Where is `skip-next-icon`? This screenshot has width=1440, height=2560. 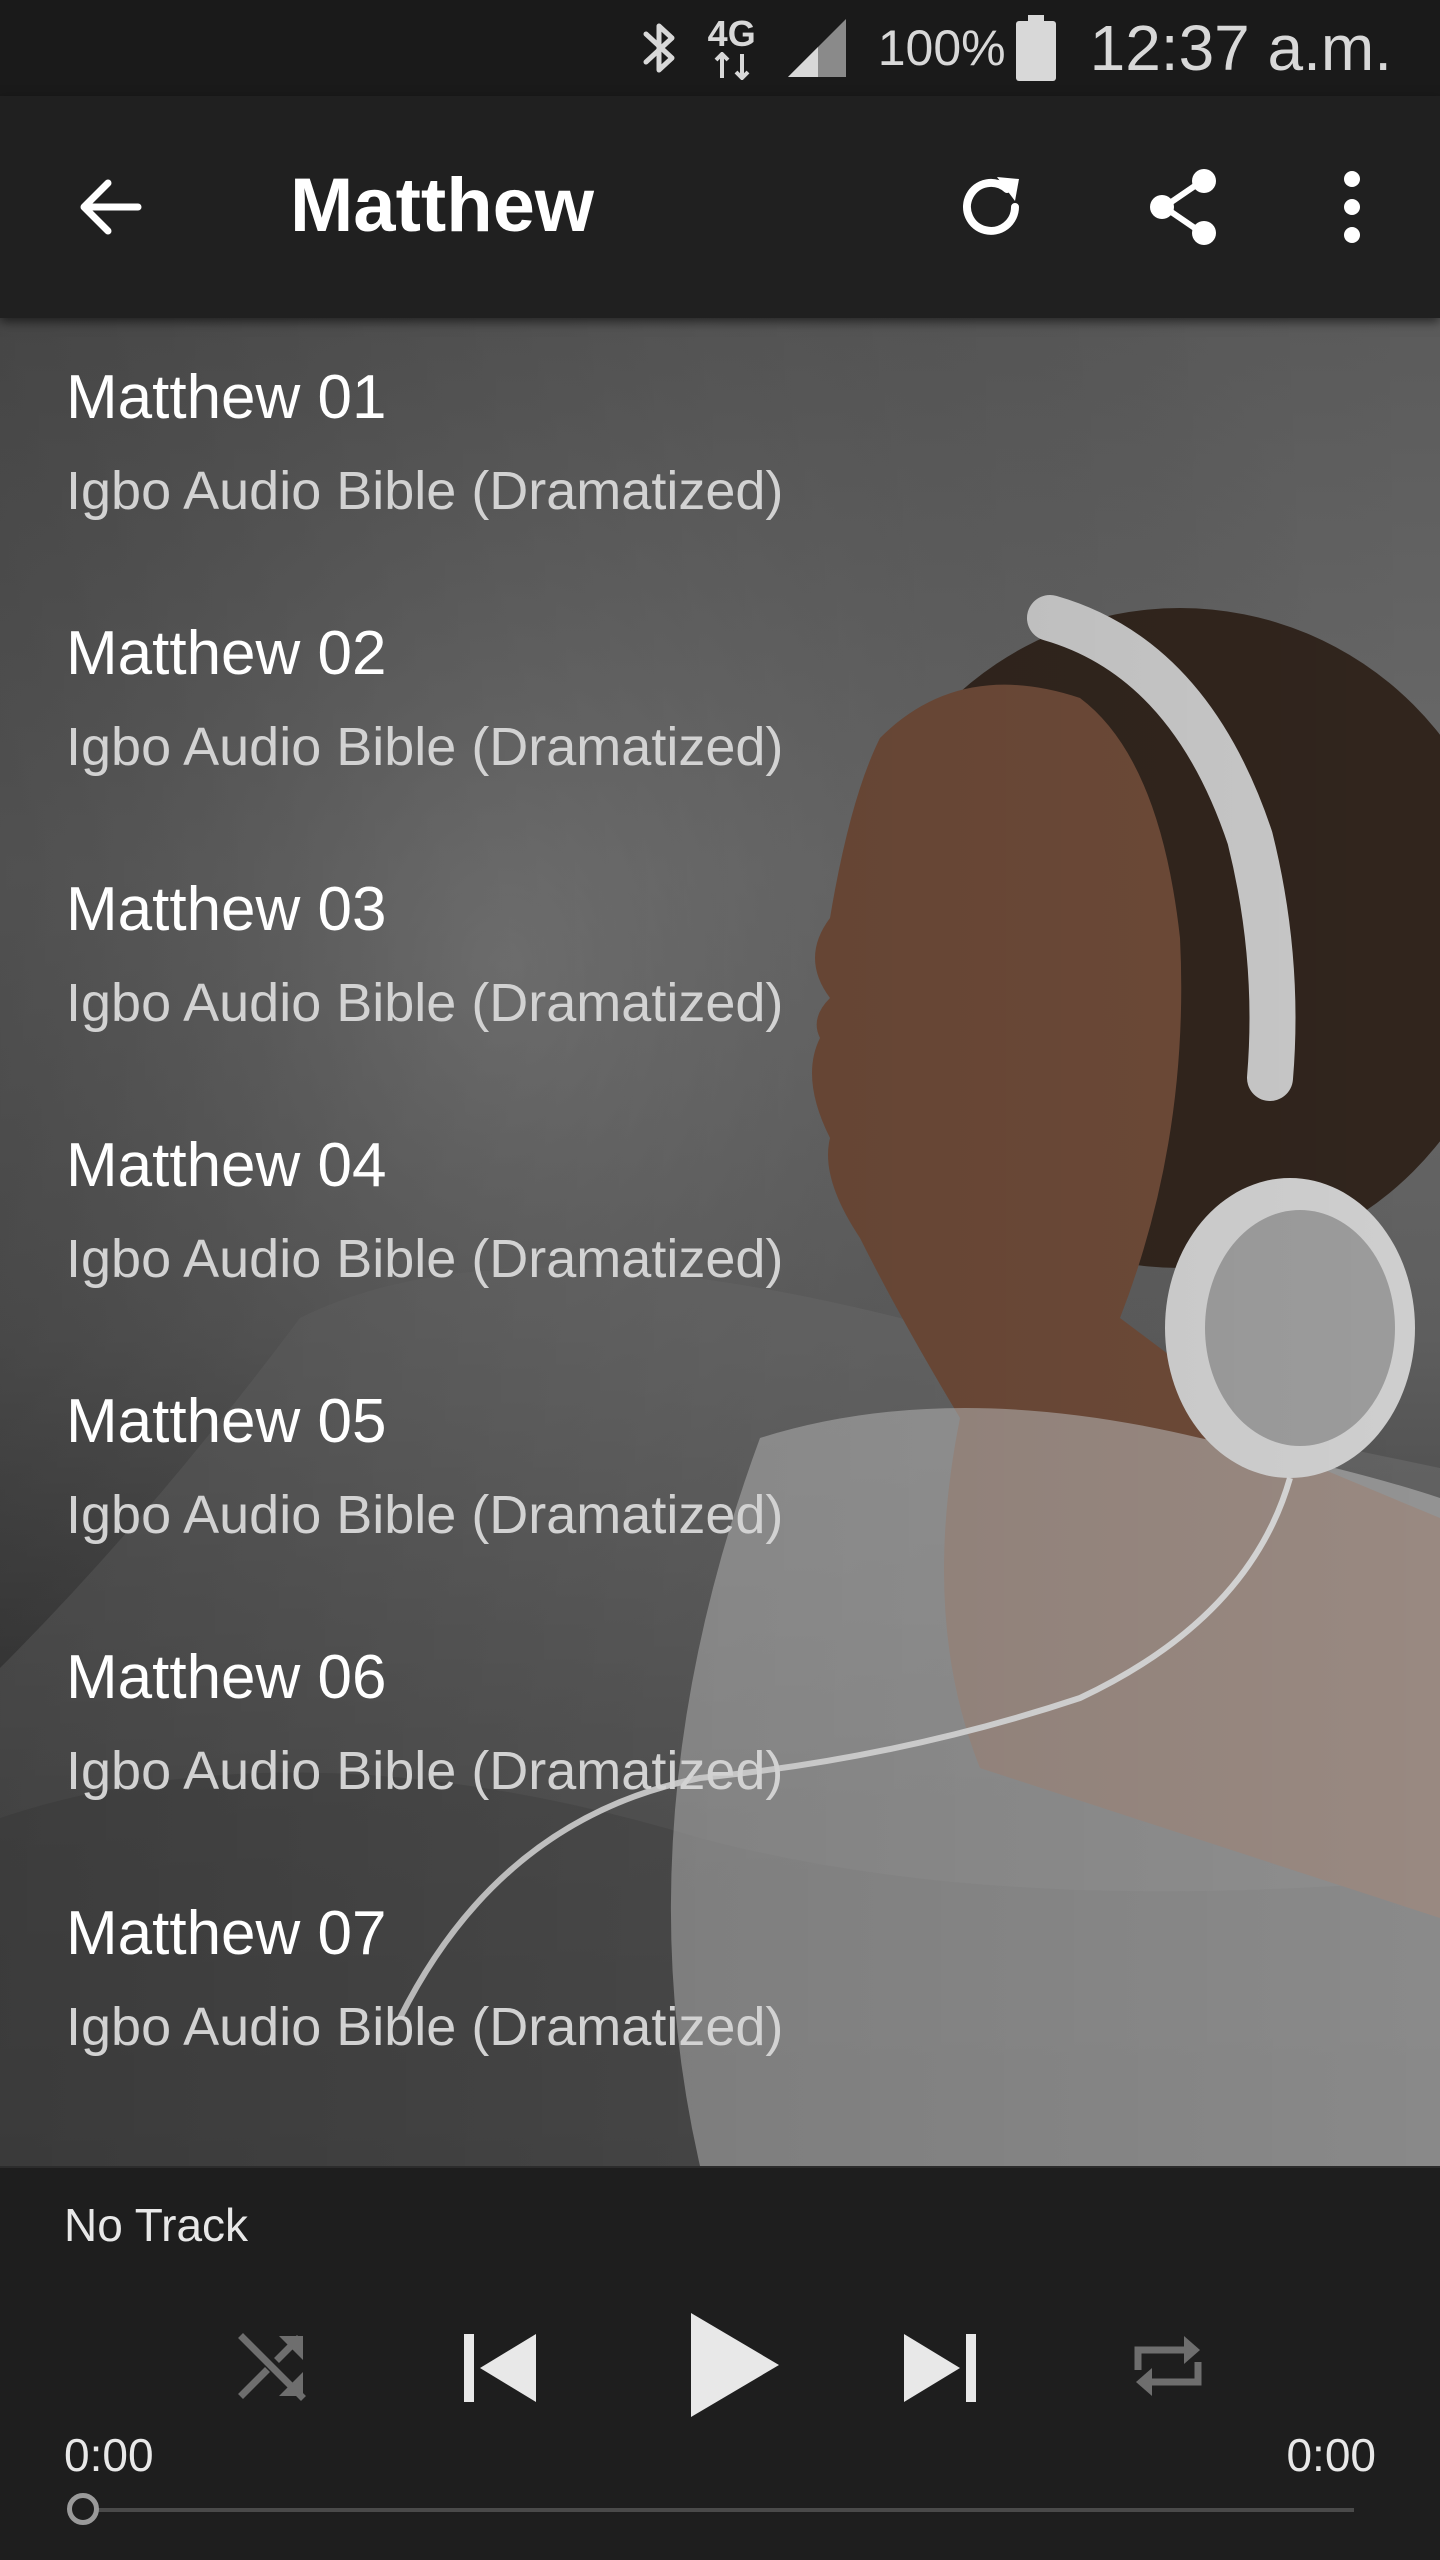 skip-next-icon is located at coordinates (940, 2368).